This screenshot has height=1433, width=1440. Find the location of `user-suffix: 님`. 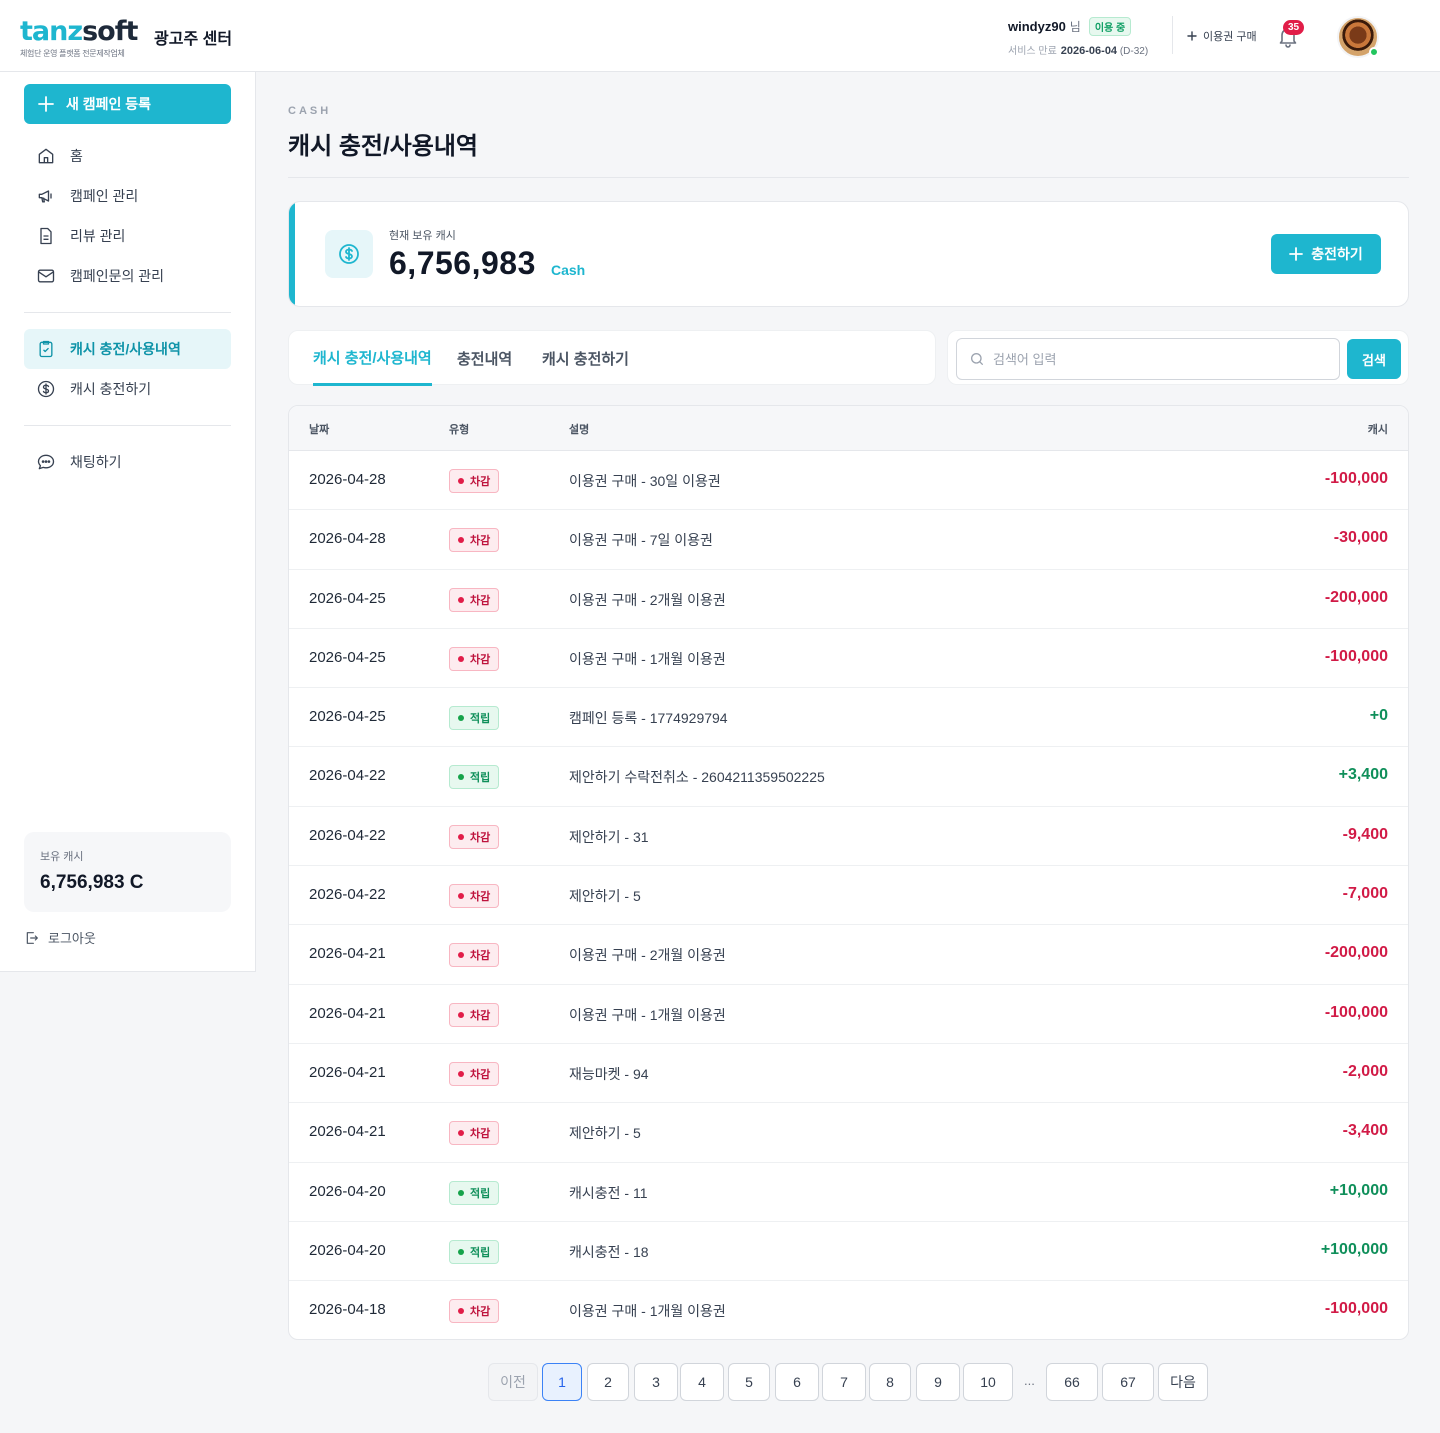

user-suffix: 님 is located at coordinates (1075, 27).